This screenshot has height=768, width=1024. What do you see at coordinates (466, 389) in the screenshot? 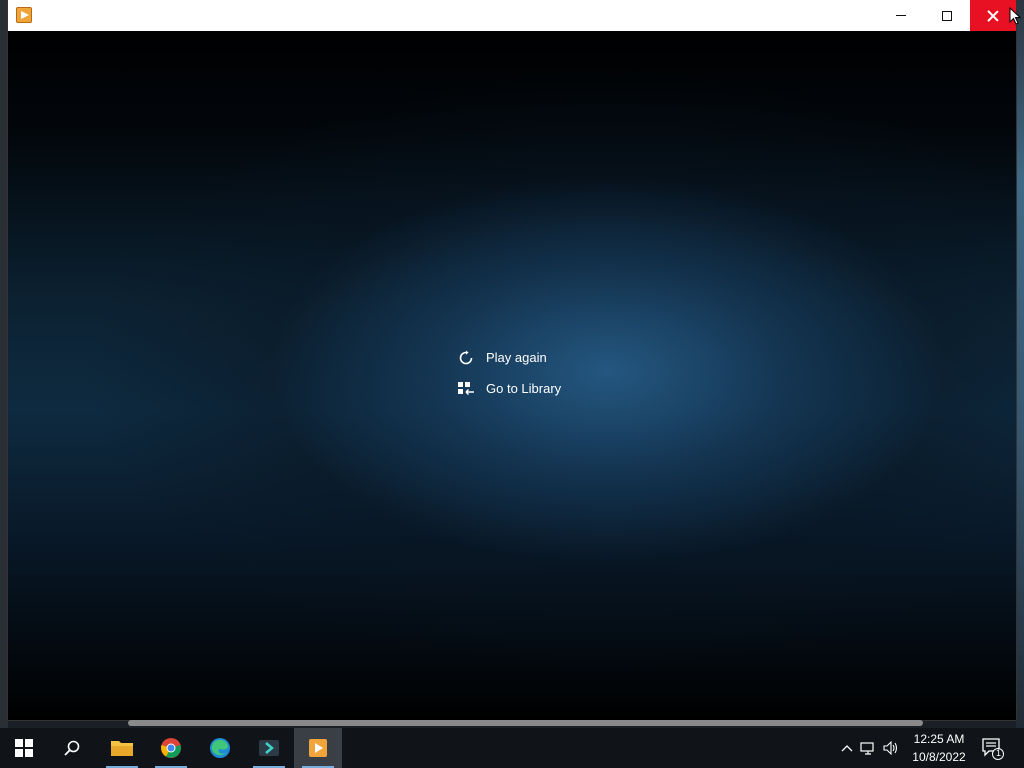
I see `library-icon` at bounding box center [466, 389].